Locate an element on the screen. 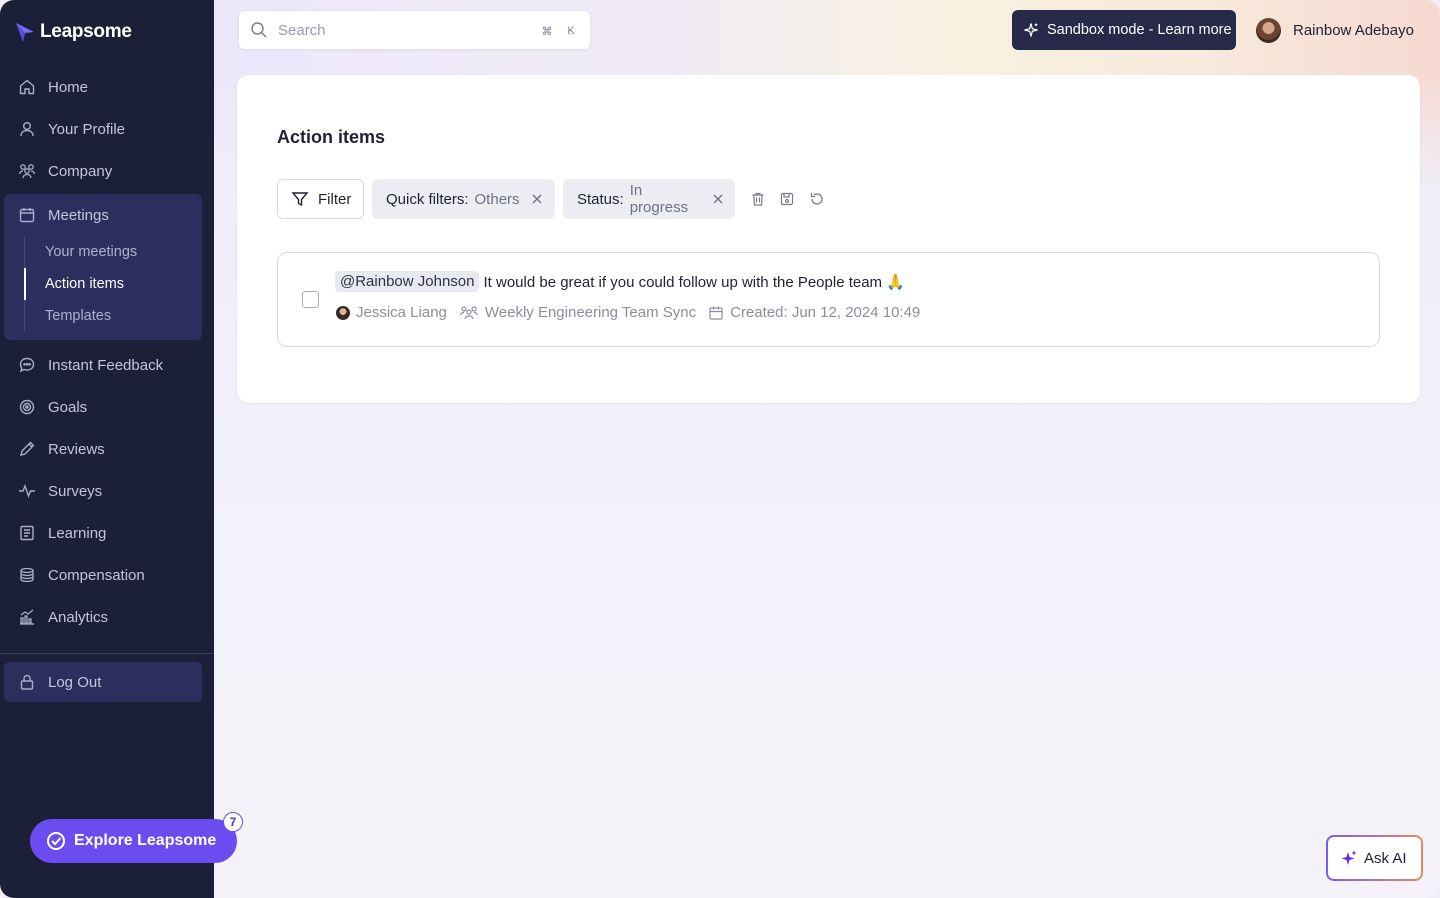 This screenshot has height=898, width=1440. meeting-link: Weekly Engineering Team Sync is located at coordinates (577, 312).